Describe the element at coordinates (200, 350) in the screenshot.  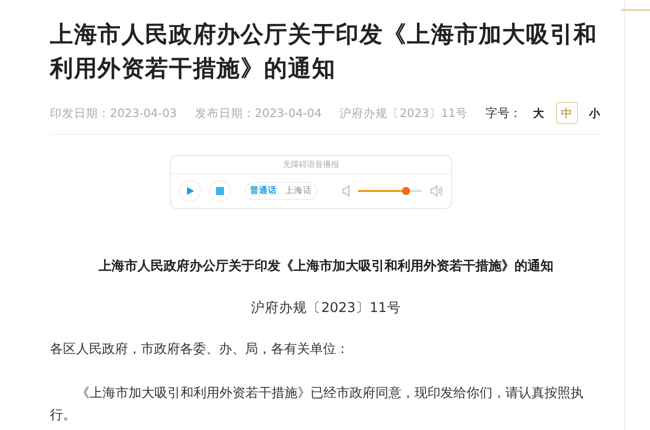
I see `salutation: 各区人民政府，市政府各委、办、局，各有关单位：` at that location.